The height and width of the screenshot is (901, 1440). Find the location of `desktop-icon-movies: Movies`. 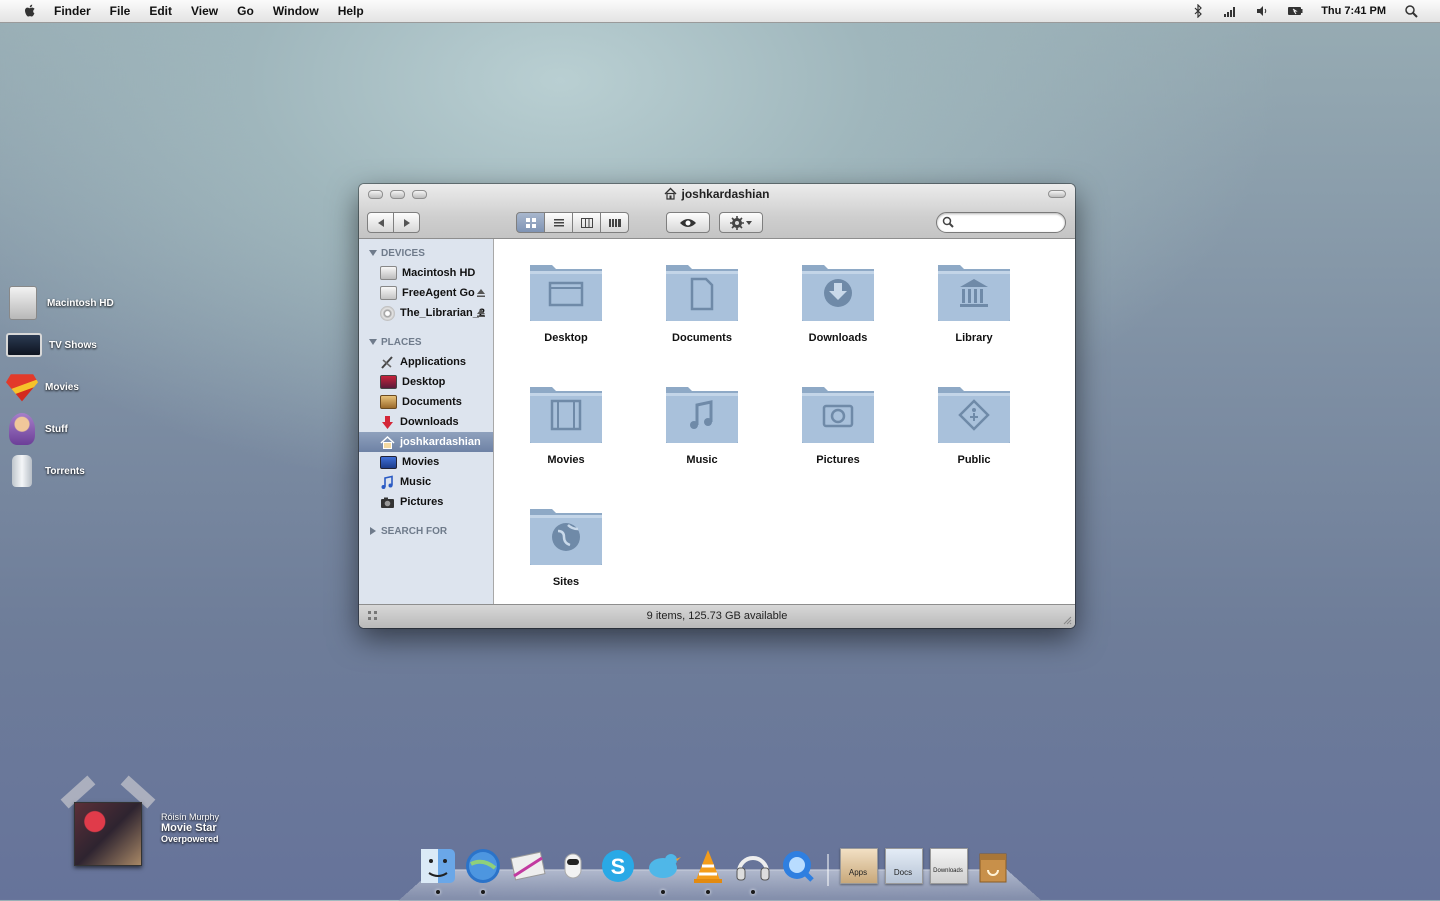

desktop-icon-movies: Movies is located at coordinates (60, 387).